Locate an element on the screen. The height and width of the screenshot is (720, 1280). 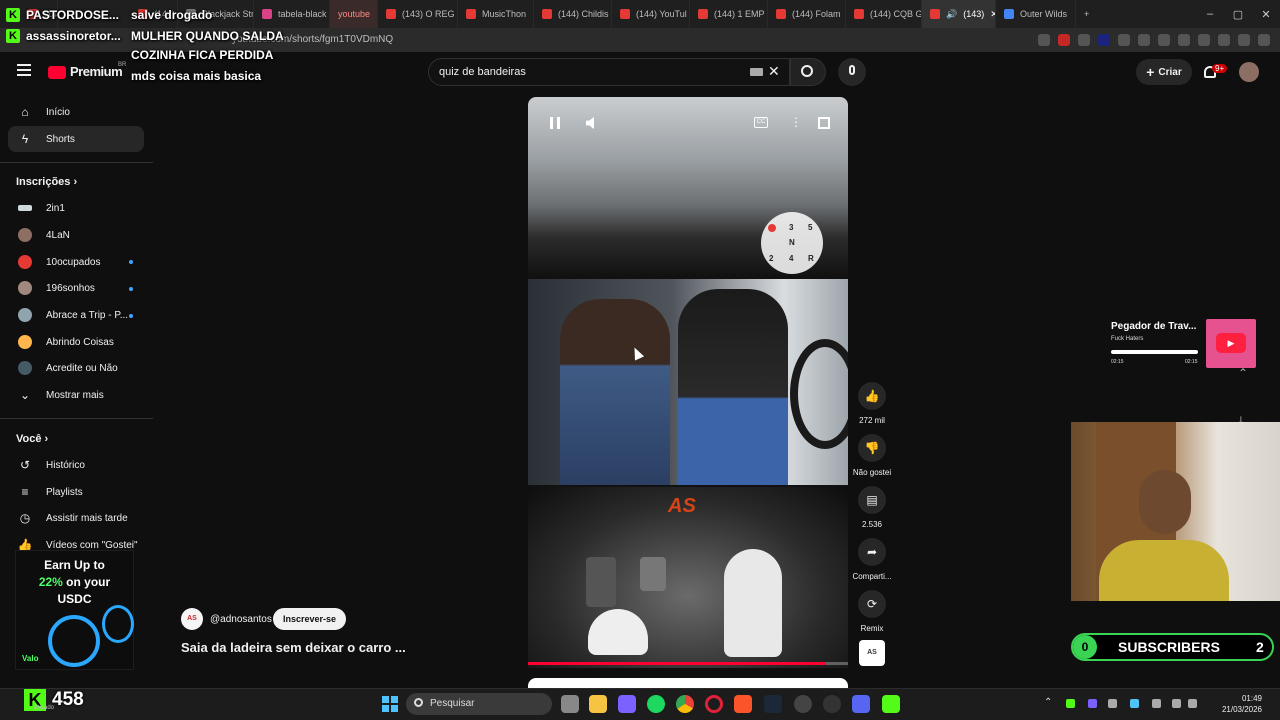
subscriptions-heading: Inscrições › is located at coordinates (46, 182).